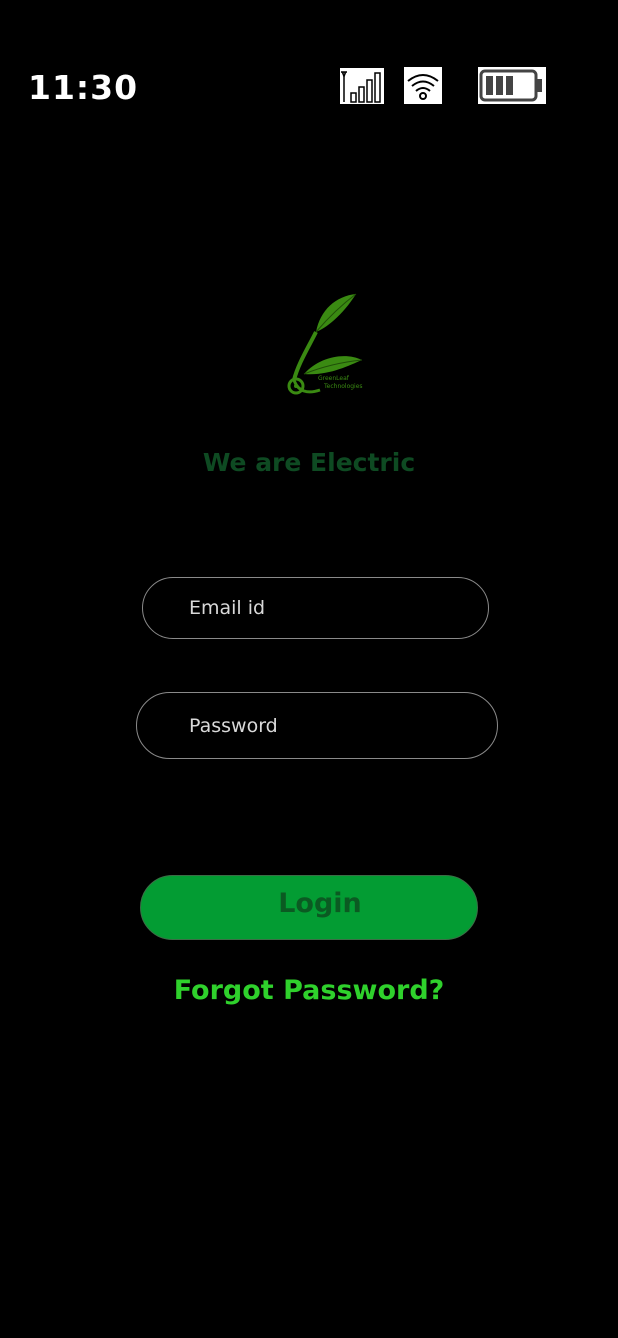 This screenshot has height=1338, width=618. Describe the element at coordinates (309, 462) in the screenshot. I see `tagline: We are Electric` at that location.